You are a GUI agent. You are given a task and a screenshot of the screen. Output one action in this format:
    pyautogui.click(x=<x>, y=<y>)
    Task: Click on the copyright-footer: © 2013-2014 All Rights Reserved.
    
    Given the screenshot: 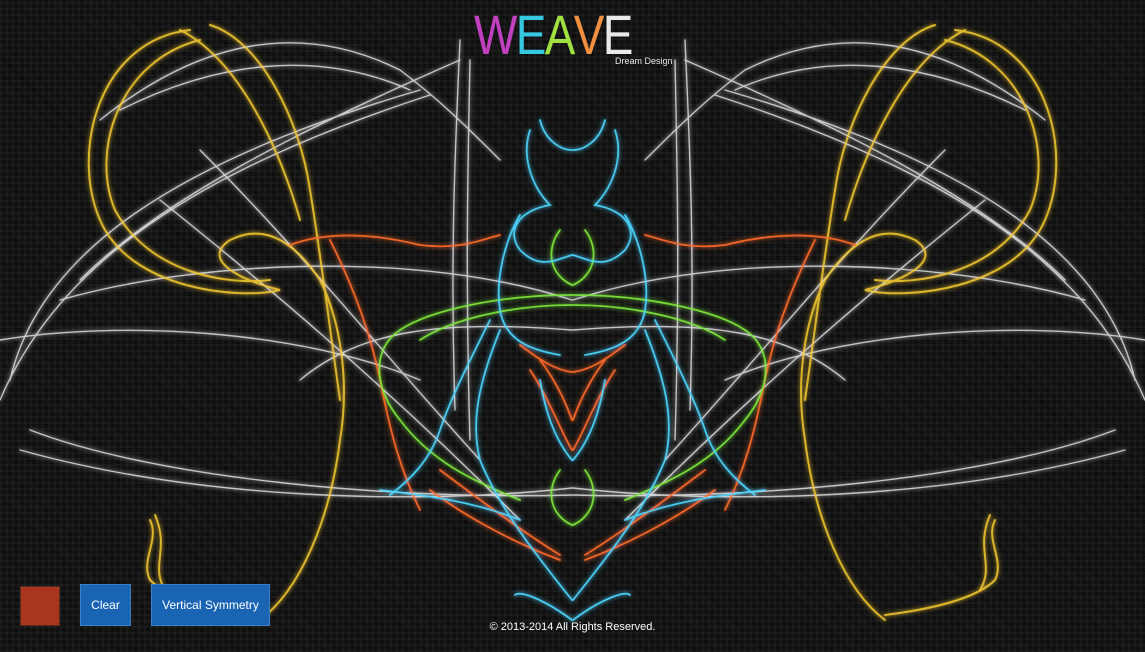 What is the action you would take?
    pyautogui.click(x=572, y=627)
    